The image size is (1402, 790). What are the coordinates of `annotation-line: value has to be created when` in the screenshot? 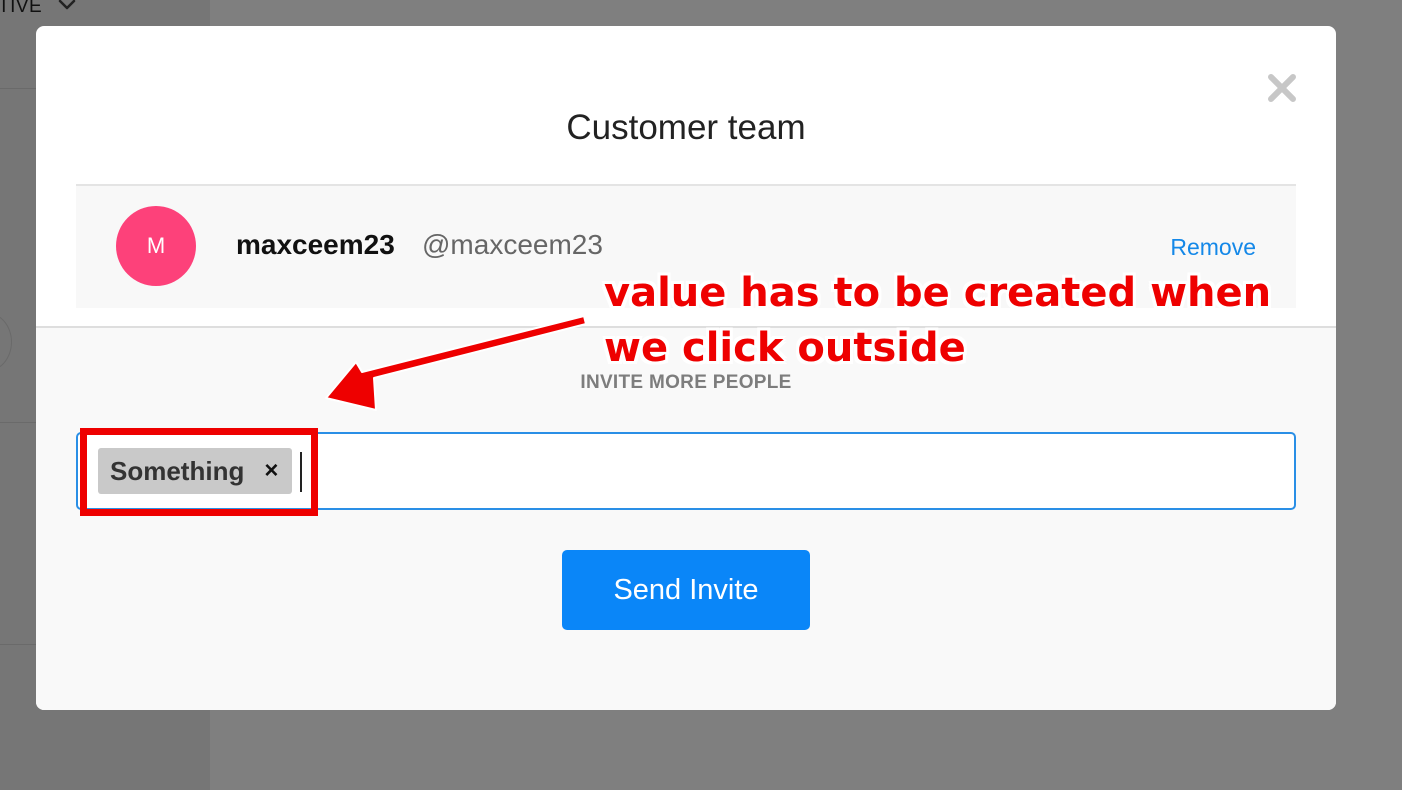 It's located at (938, 293).